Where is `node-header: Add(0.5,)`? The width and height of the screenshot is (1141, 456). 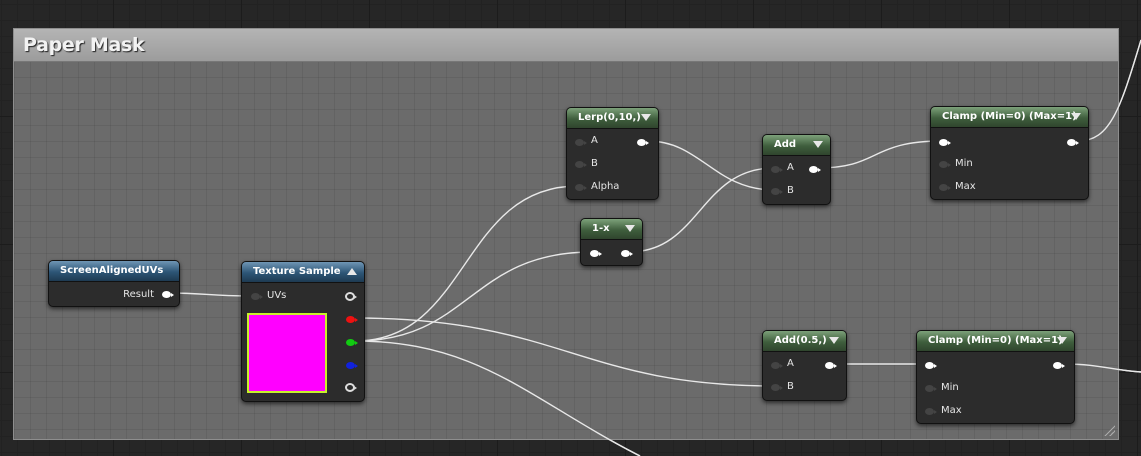
node-header: Add(0.5,) is located at coordinates (804, 341).